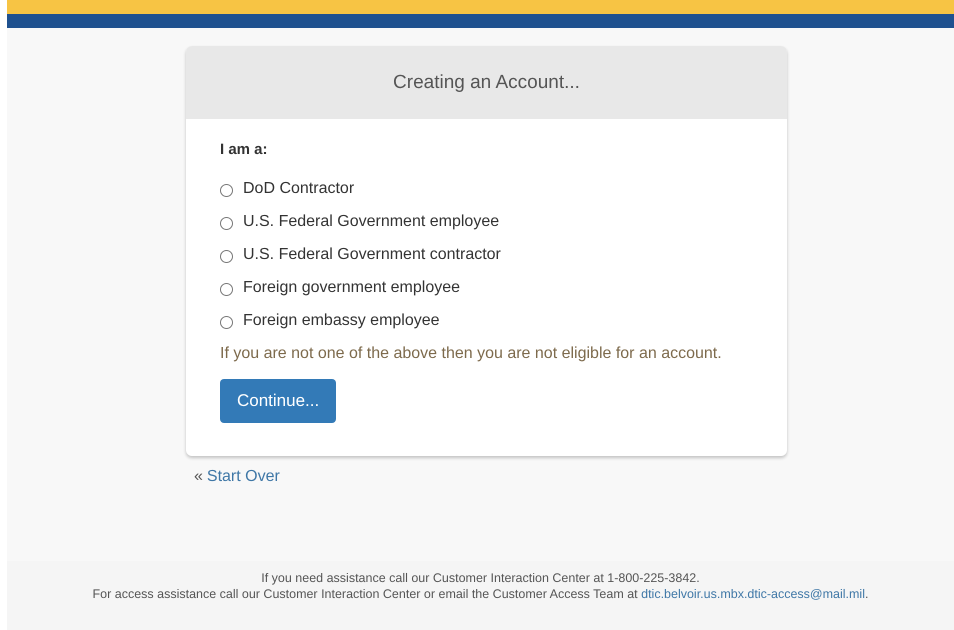 Image resolution: width=954 pixels, height=630 pixels. Describe the element at coordinates (372, 255) in the screenshot. I see `option-label: U.S. Federal Government contractor` at that location.